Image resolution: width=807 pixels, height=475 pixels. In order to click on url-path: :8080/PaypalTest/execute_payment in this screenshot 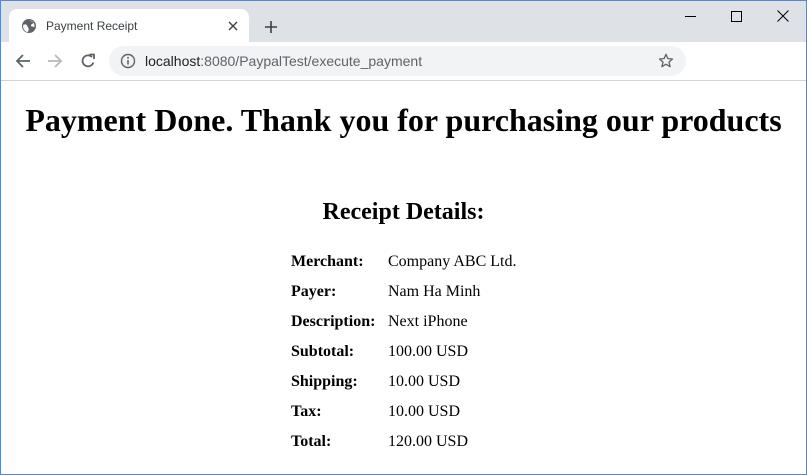, I will do `click(311, 61)`.